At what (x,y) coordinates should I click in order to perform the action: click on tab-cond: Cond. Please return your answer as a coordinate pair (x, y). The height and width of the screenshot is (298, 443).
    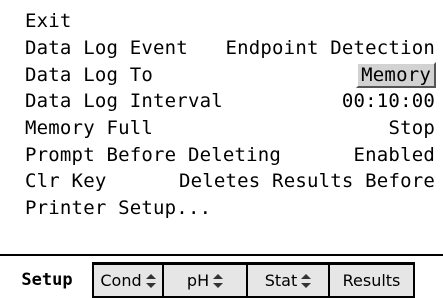
    Looking at the image, I should click on (128, 280).